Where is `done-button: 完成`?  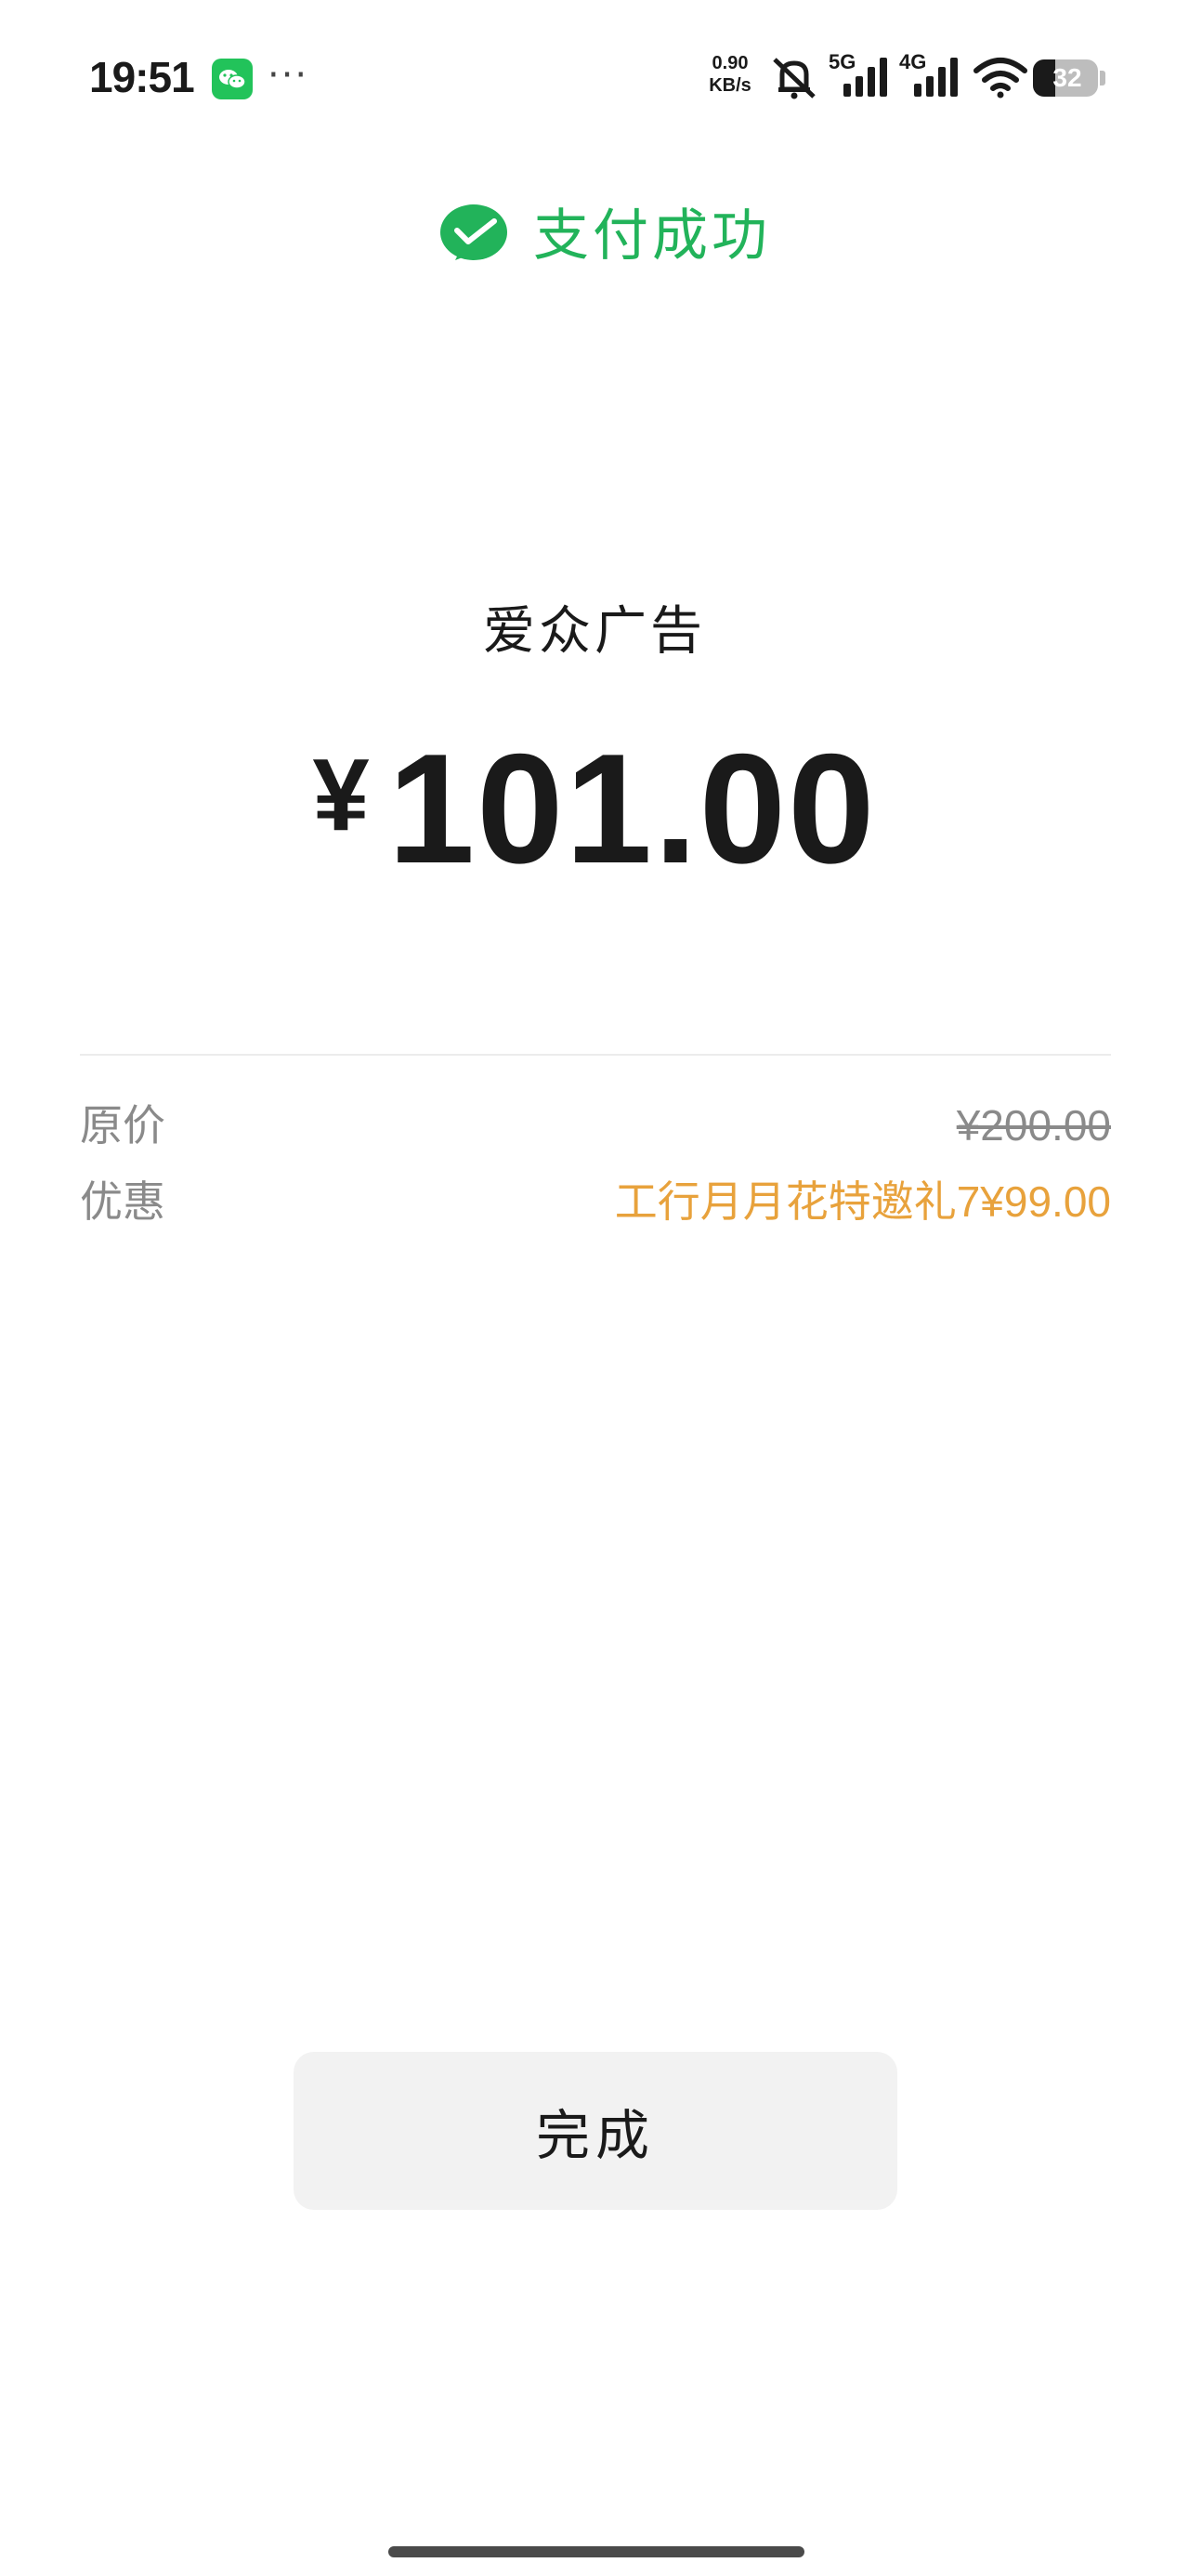
done-button: 完成 is located at coordinates (595, 2131).